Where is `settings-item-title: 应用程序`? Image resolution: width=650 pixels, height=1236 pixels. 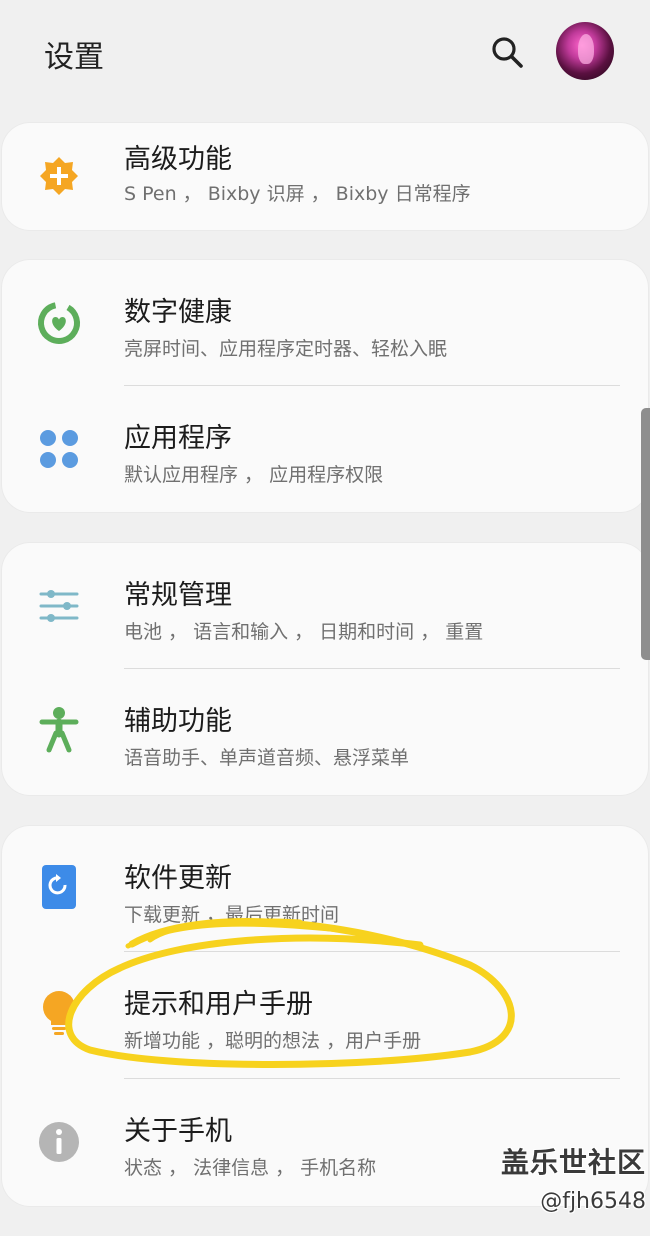 settings-item-title: 应用程序 is located at coordinates (178, 438).